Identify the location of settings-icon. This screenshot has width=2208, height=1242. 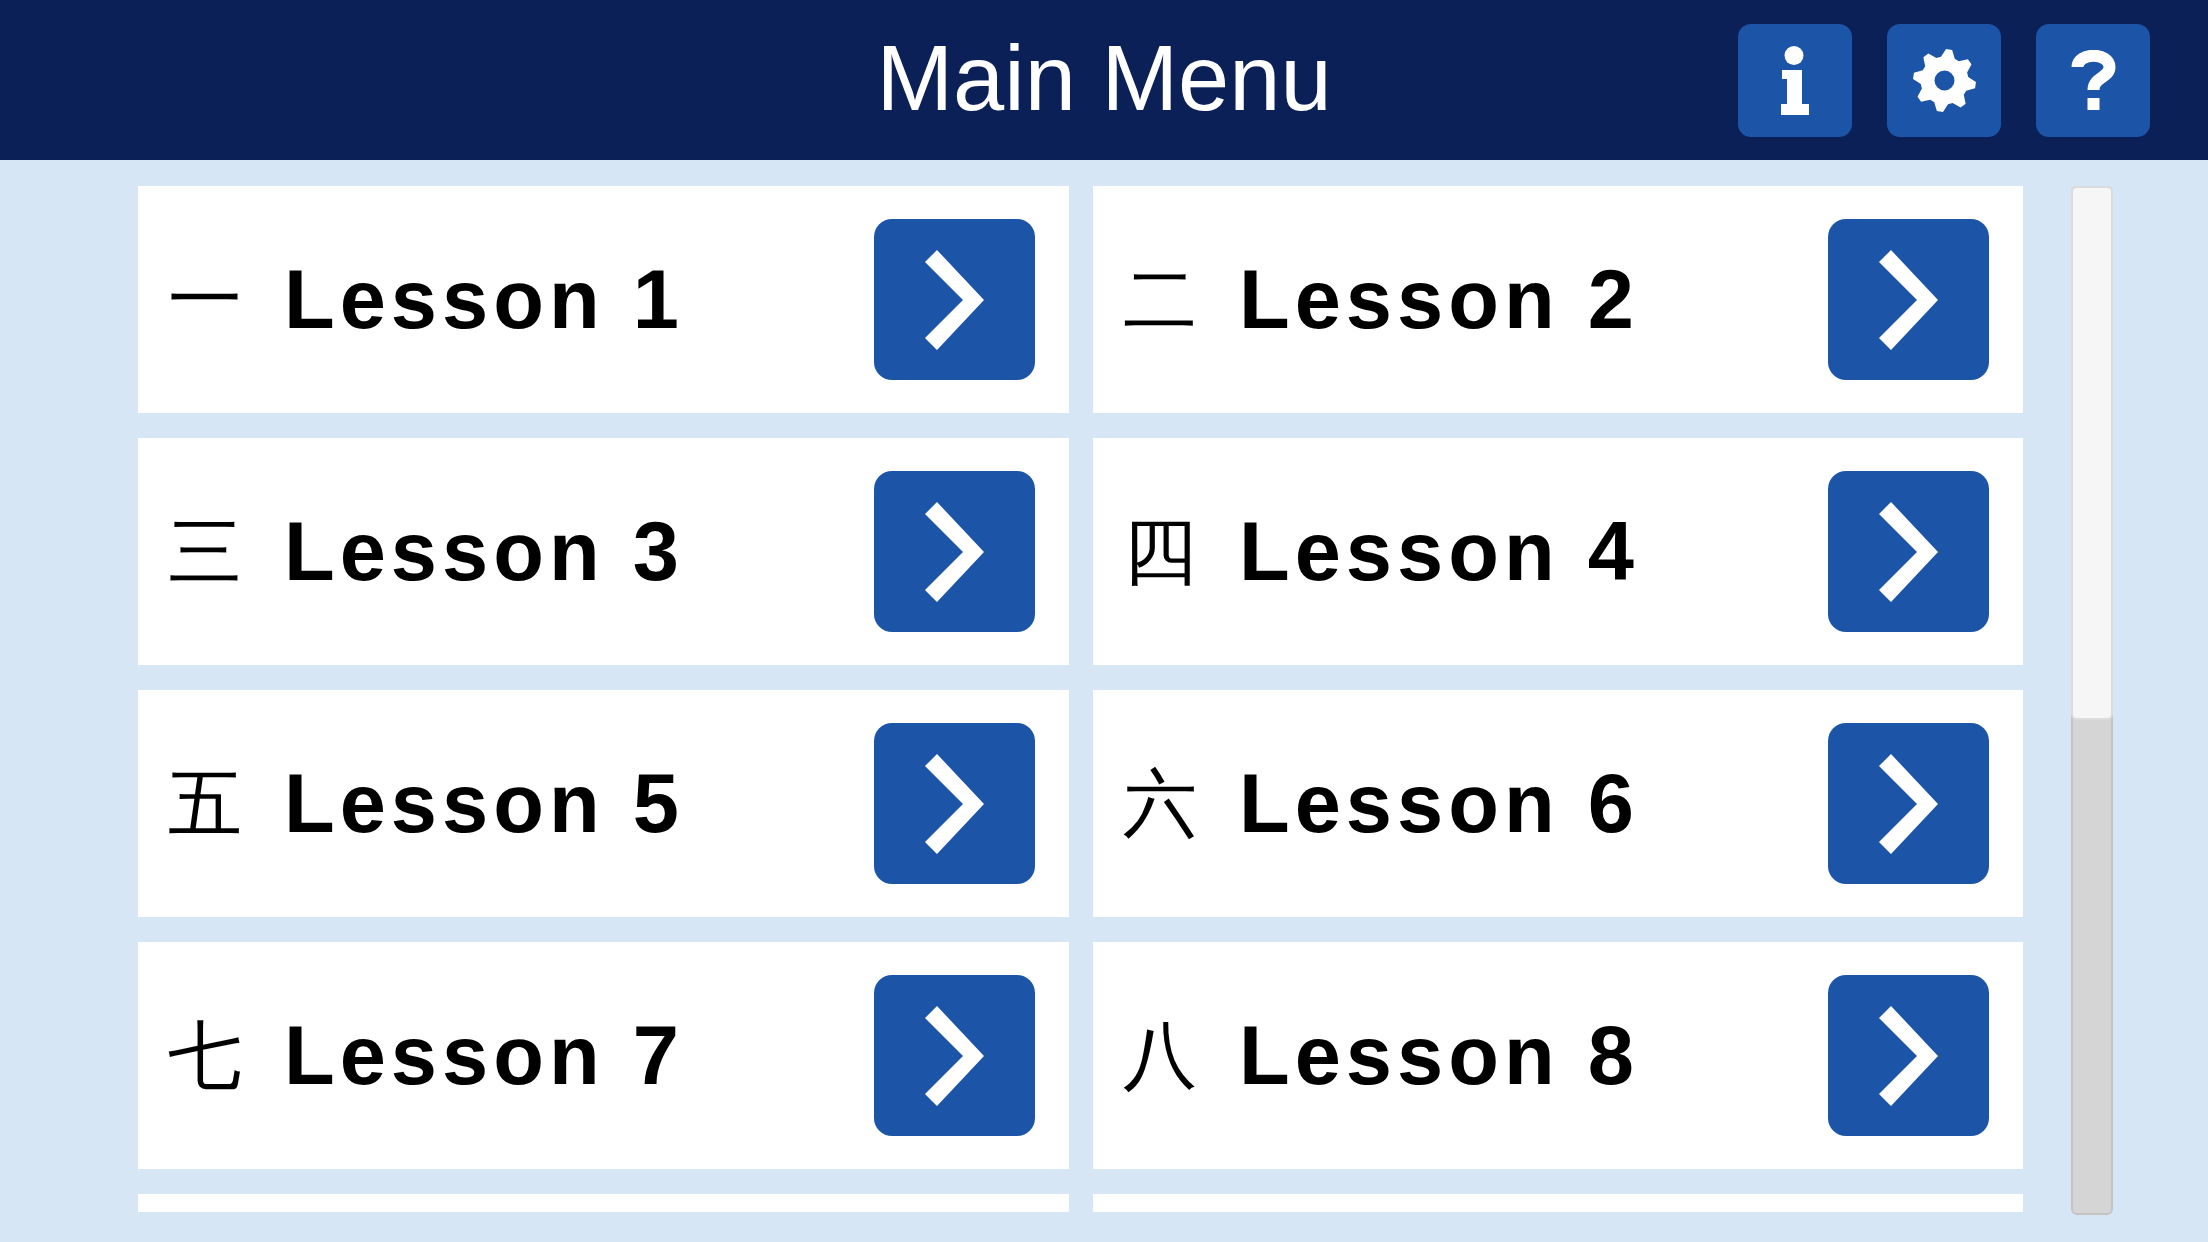
(1944, 80).